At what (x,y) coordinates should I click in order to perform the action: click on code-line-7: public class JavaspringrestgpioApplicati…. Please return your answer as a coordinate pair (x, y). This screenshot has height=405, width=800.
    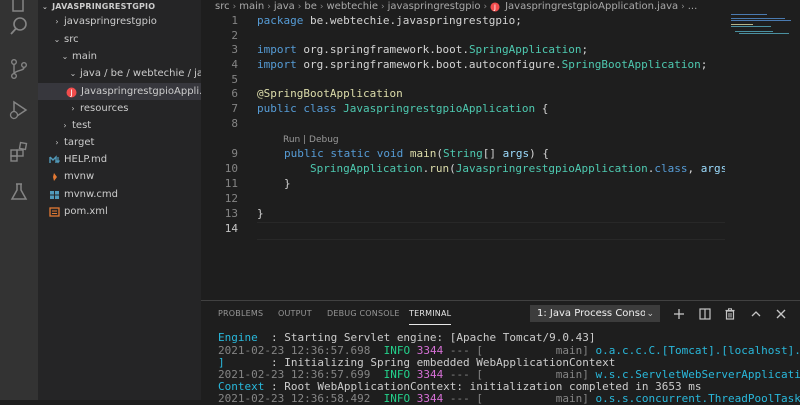
    Looking at the image, I should click on (403, 108).